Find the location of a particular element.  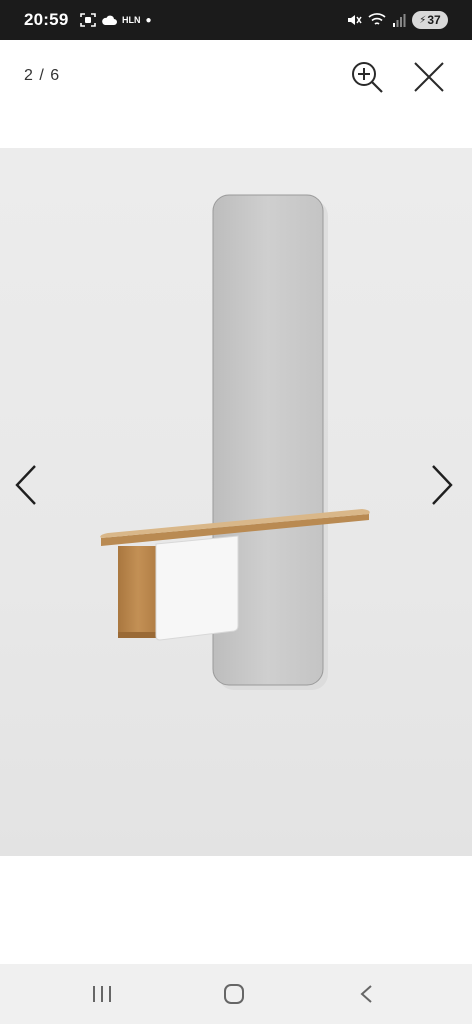

cabinet-side is located at coordinates (138, 592).